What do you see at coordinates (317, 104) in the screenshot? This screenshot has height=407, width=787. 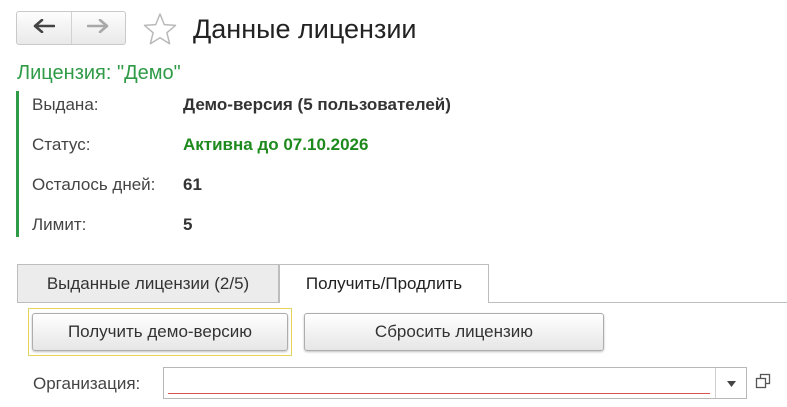 I see `issued-value: Демо-версия (5 пользователей)` at bounding box center [317, 104].